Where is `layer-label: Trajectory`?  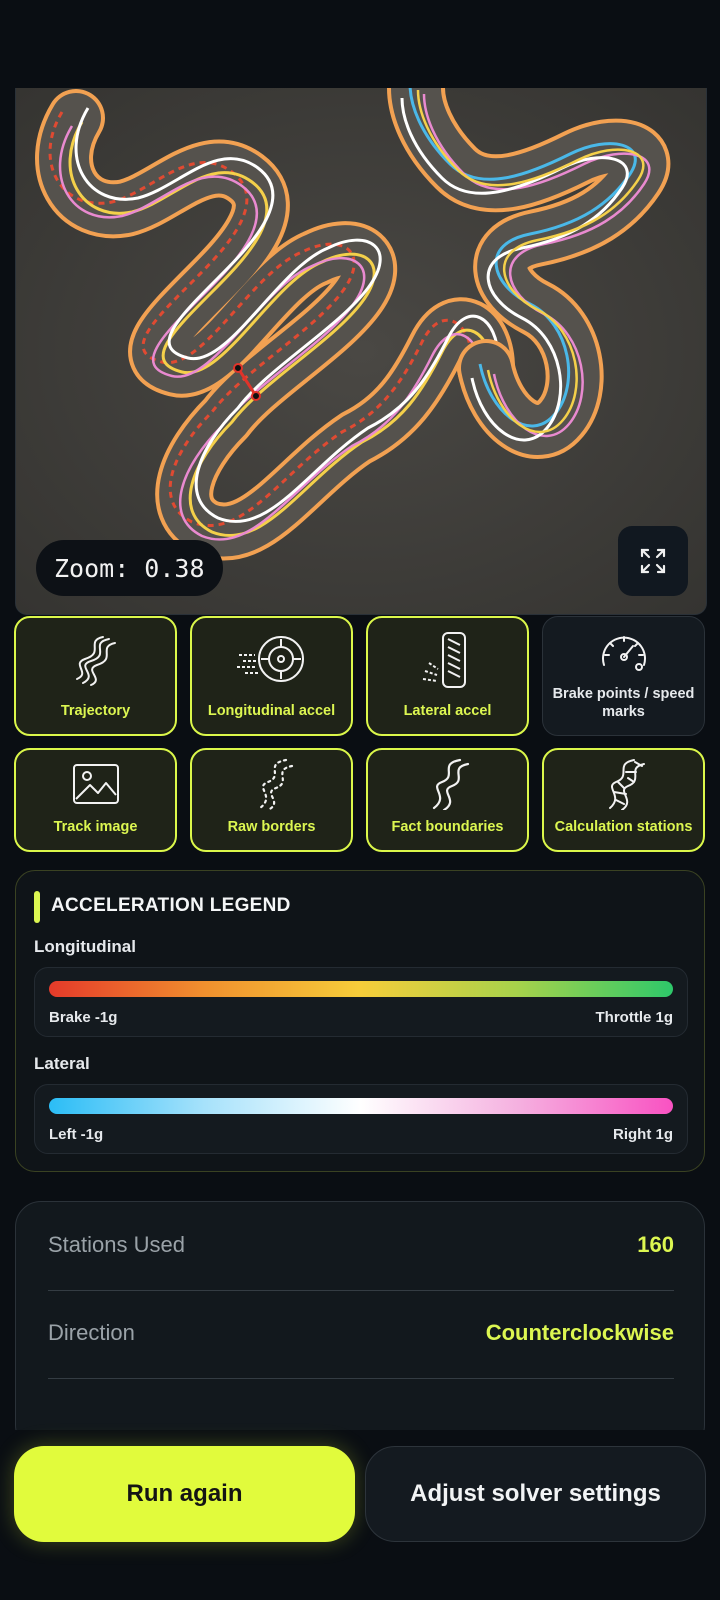 layer-label: Trajectory is located at coordinates (95, 711).